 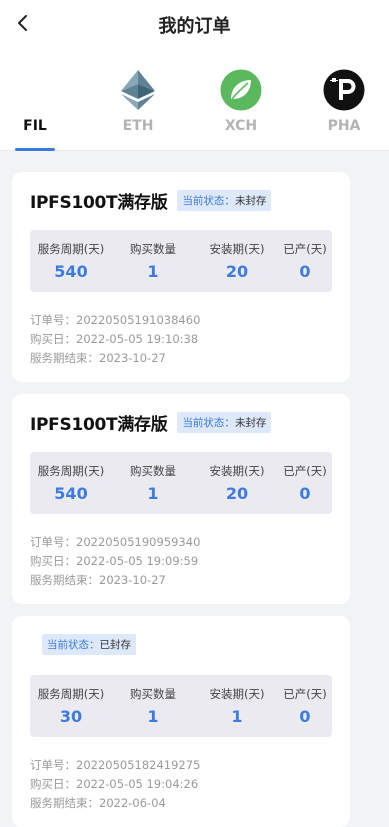 I want to click on tab-label: ETH, so click(x=138, y=126).